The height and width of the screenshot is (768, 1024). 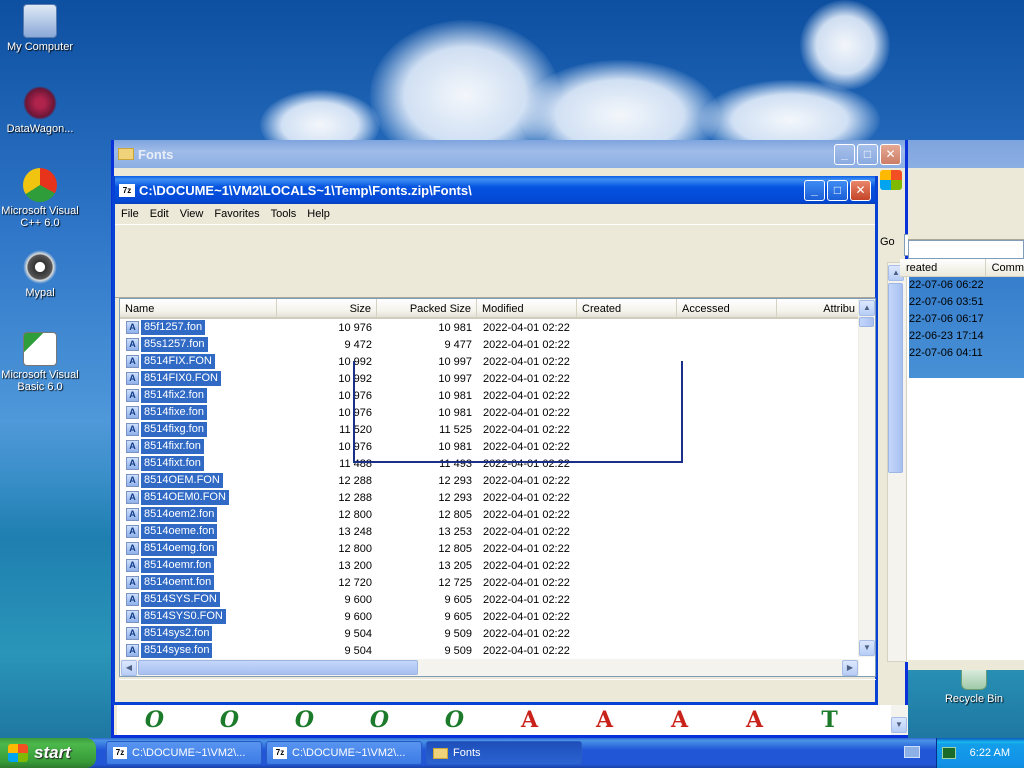 What do you see at coordinates (527, 308) in the screenshot?
I see `column-header-modified: Modified` at bounding box center [527, 308].